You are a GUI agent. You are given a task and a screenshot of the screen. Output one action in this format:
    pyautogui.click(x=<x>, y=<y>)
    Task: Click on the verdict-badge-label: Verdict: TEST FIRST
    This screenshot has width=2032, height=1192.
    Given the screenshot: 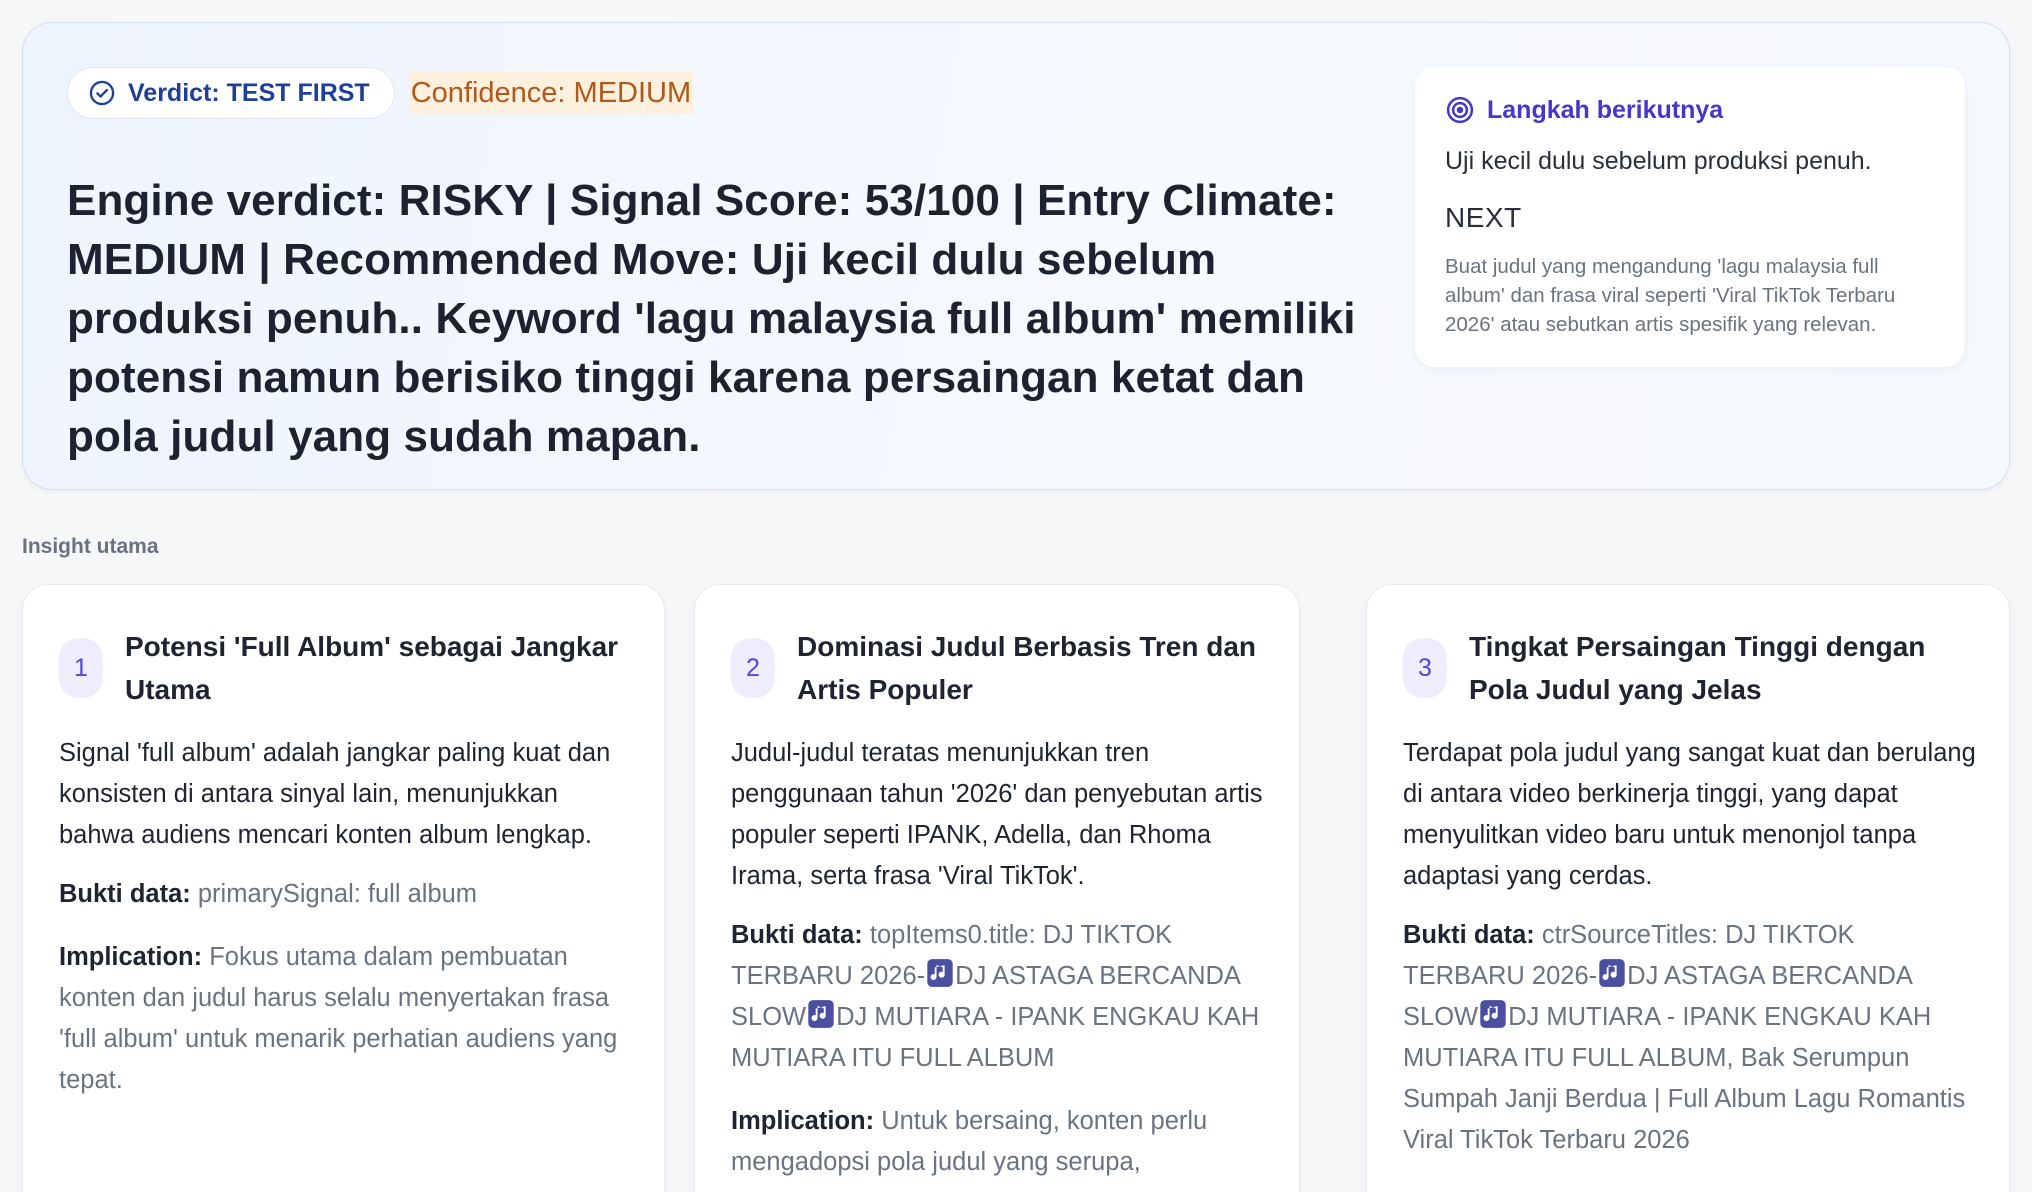 What is the action you would take?
    pyautogui.click(x=249, y=92)
    